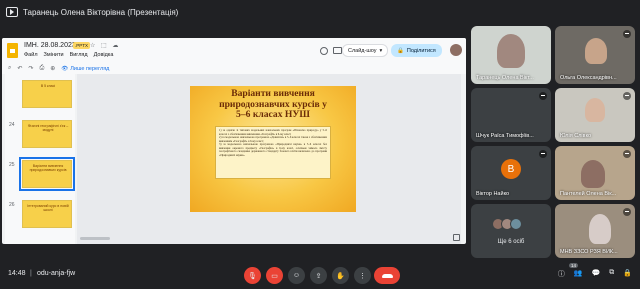 The height and width of the screenshot is (289, 640). I want to click on explore-icon, so click(456, 237).